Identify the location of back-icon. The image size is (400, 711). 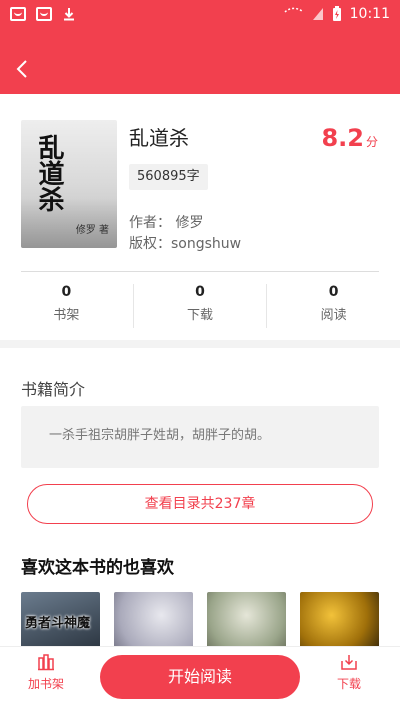
(23, 69).